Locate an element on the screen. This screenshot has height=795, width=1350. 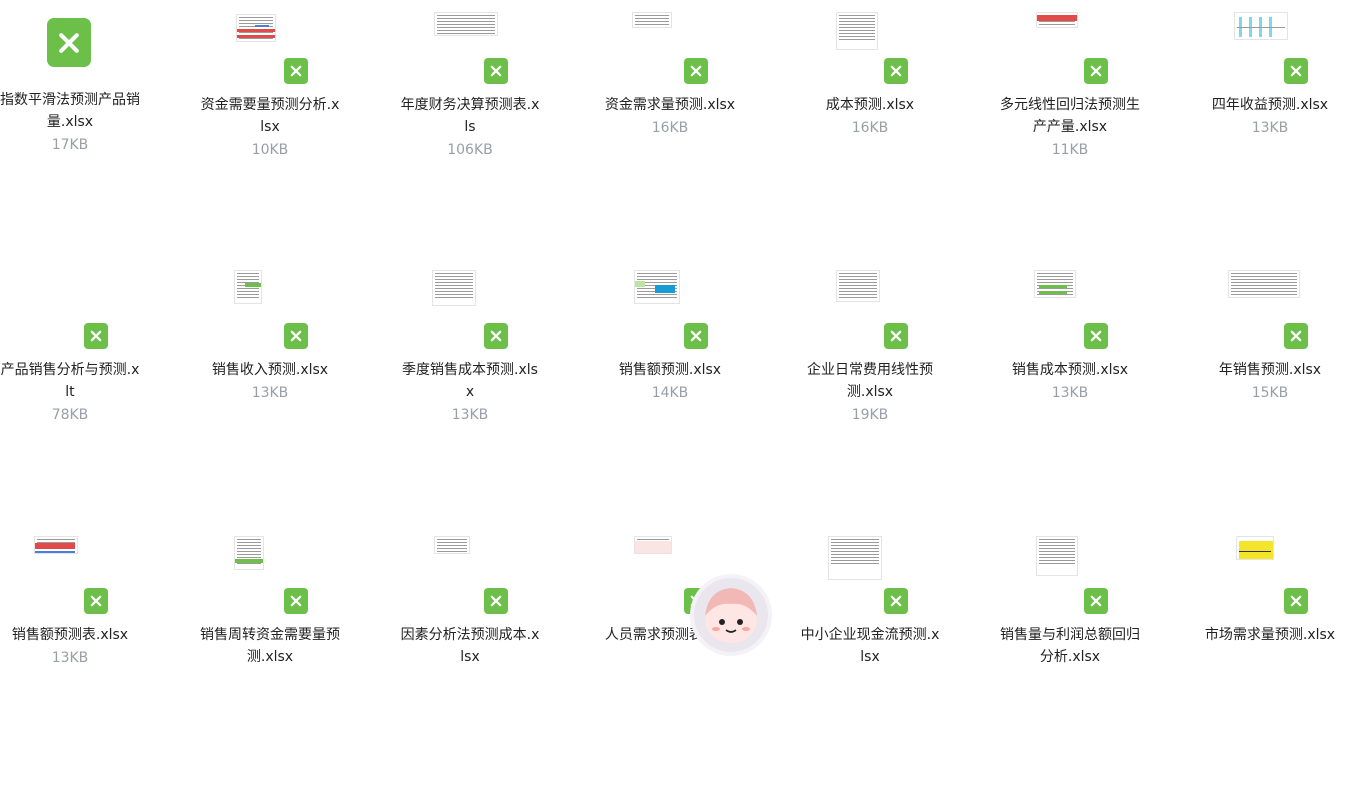
file-name: 中小企业现金流预测.xlsx is located at coordinates (870, 646).